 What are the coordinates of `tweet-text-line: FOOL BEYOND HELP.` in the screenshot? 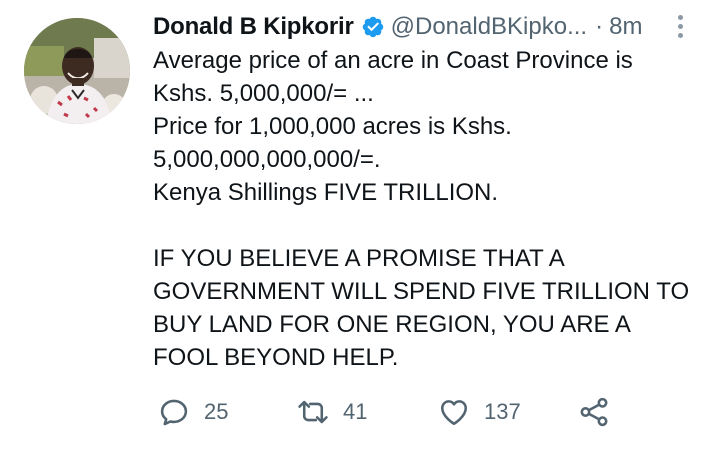 It's located at (276, 357).